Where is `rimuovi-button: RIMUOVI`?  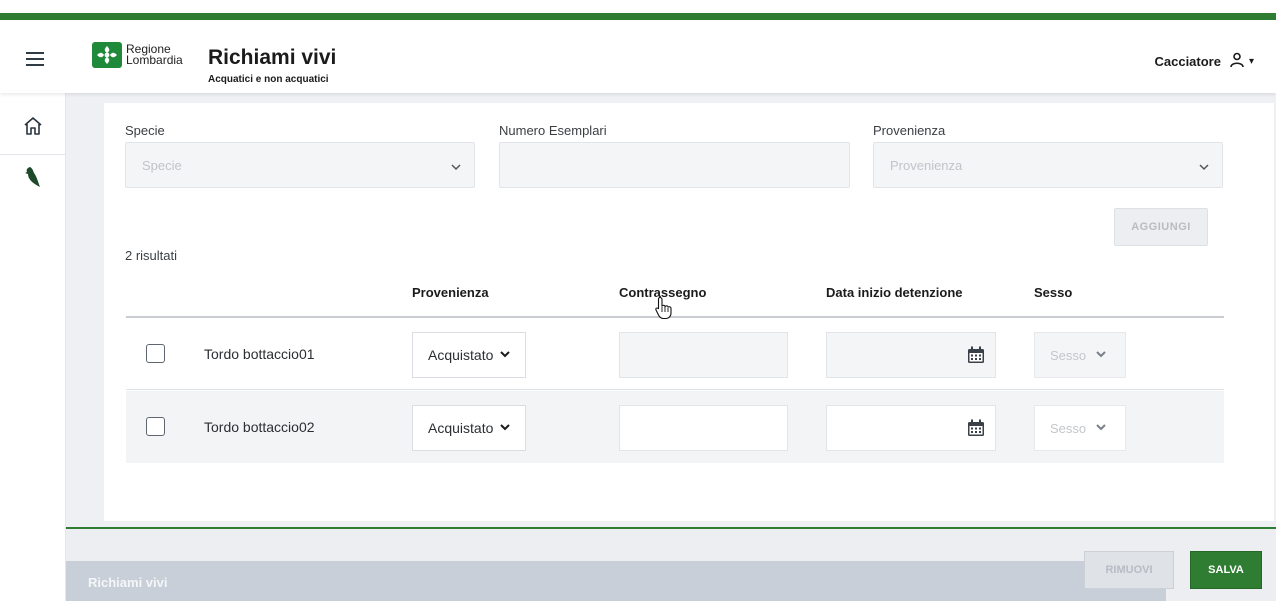 rimuovi-button: RIMUOVI is located at coordinates (1129, 570).